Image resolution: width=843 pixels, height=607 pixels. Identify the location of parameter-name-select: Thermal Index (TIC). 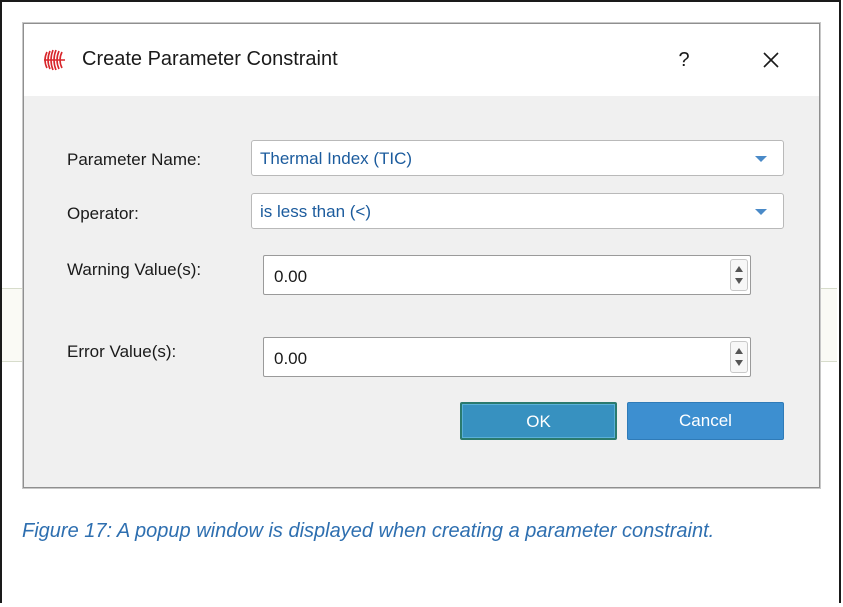
(517, 158).